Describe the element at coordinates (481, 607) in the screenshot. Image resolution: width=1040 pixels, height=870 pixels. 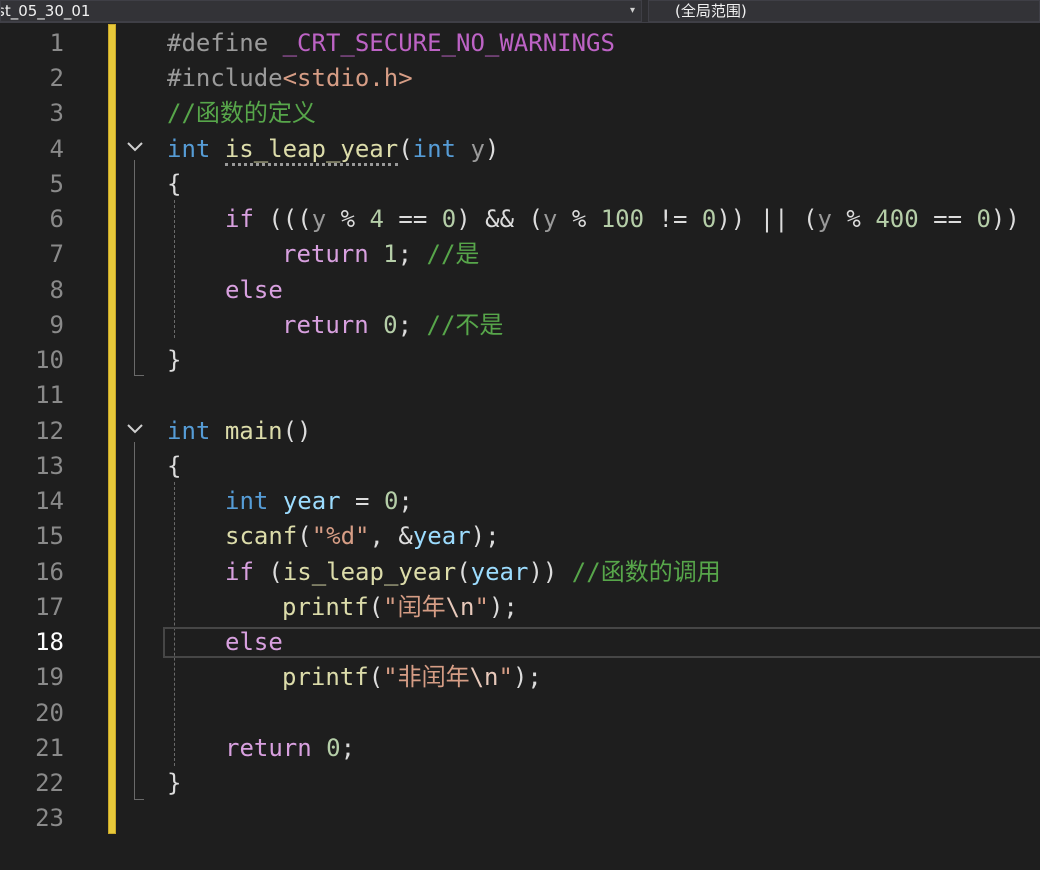
I see `string-literal: "` at that location.